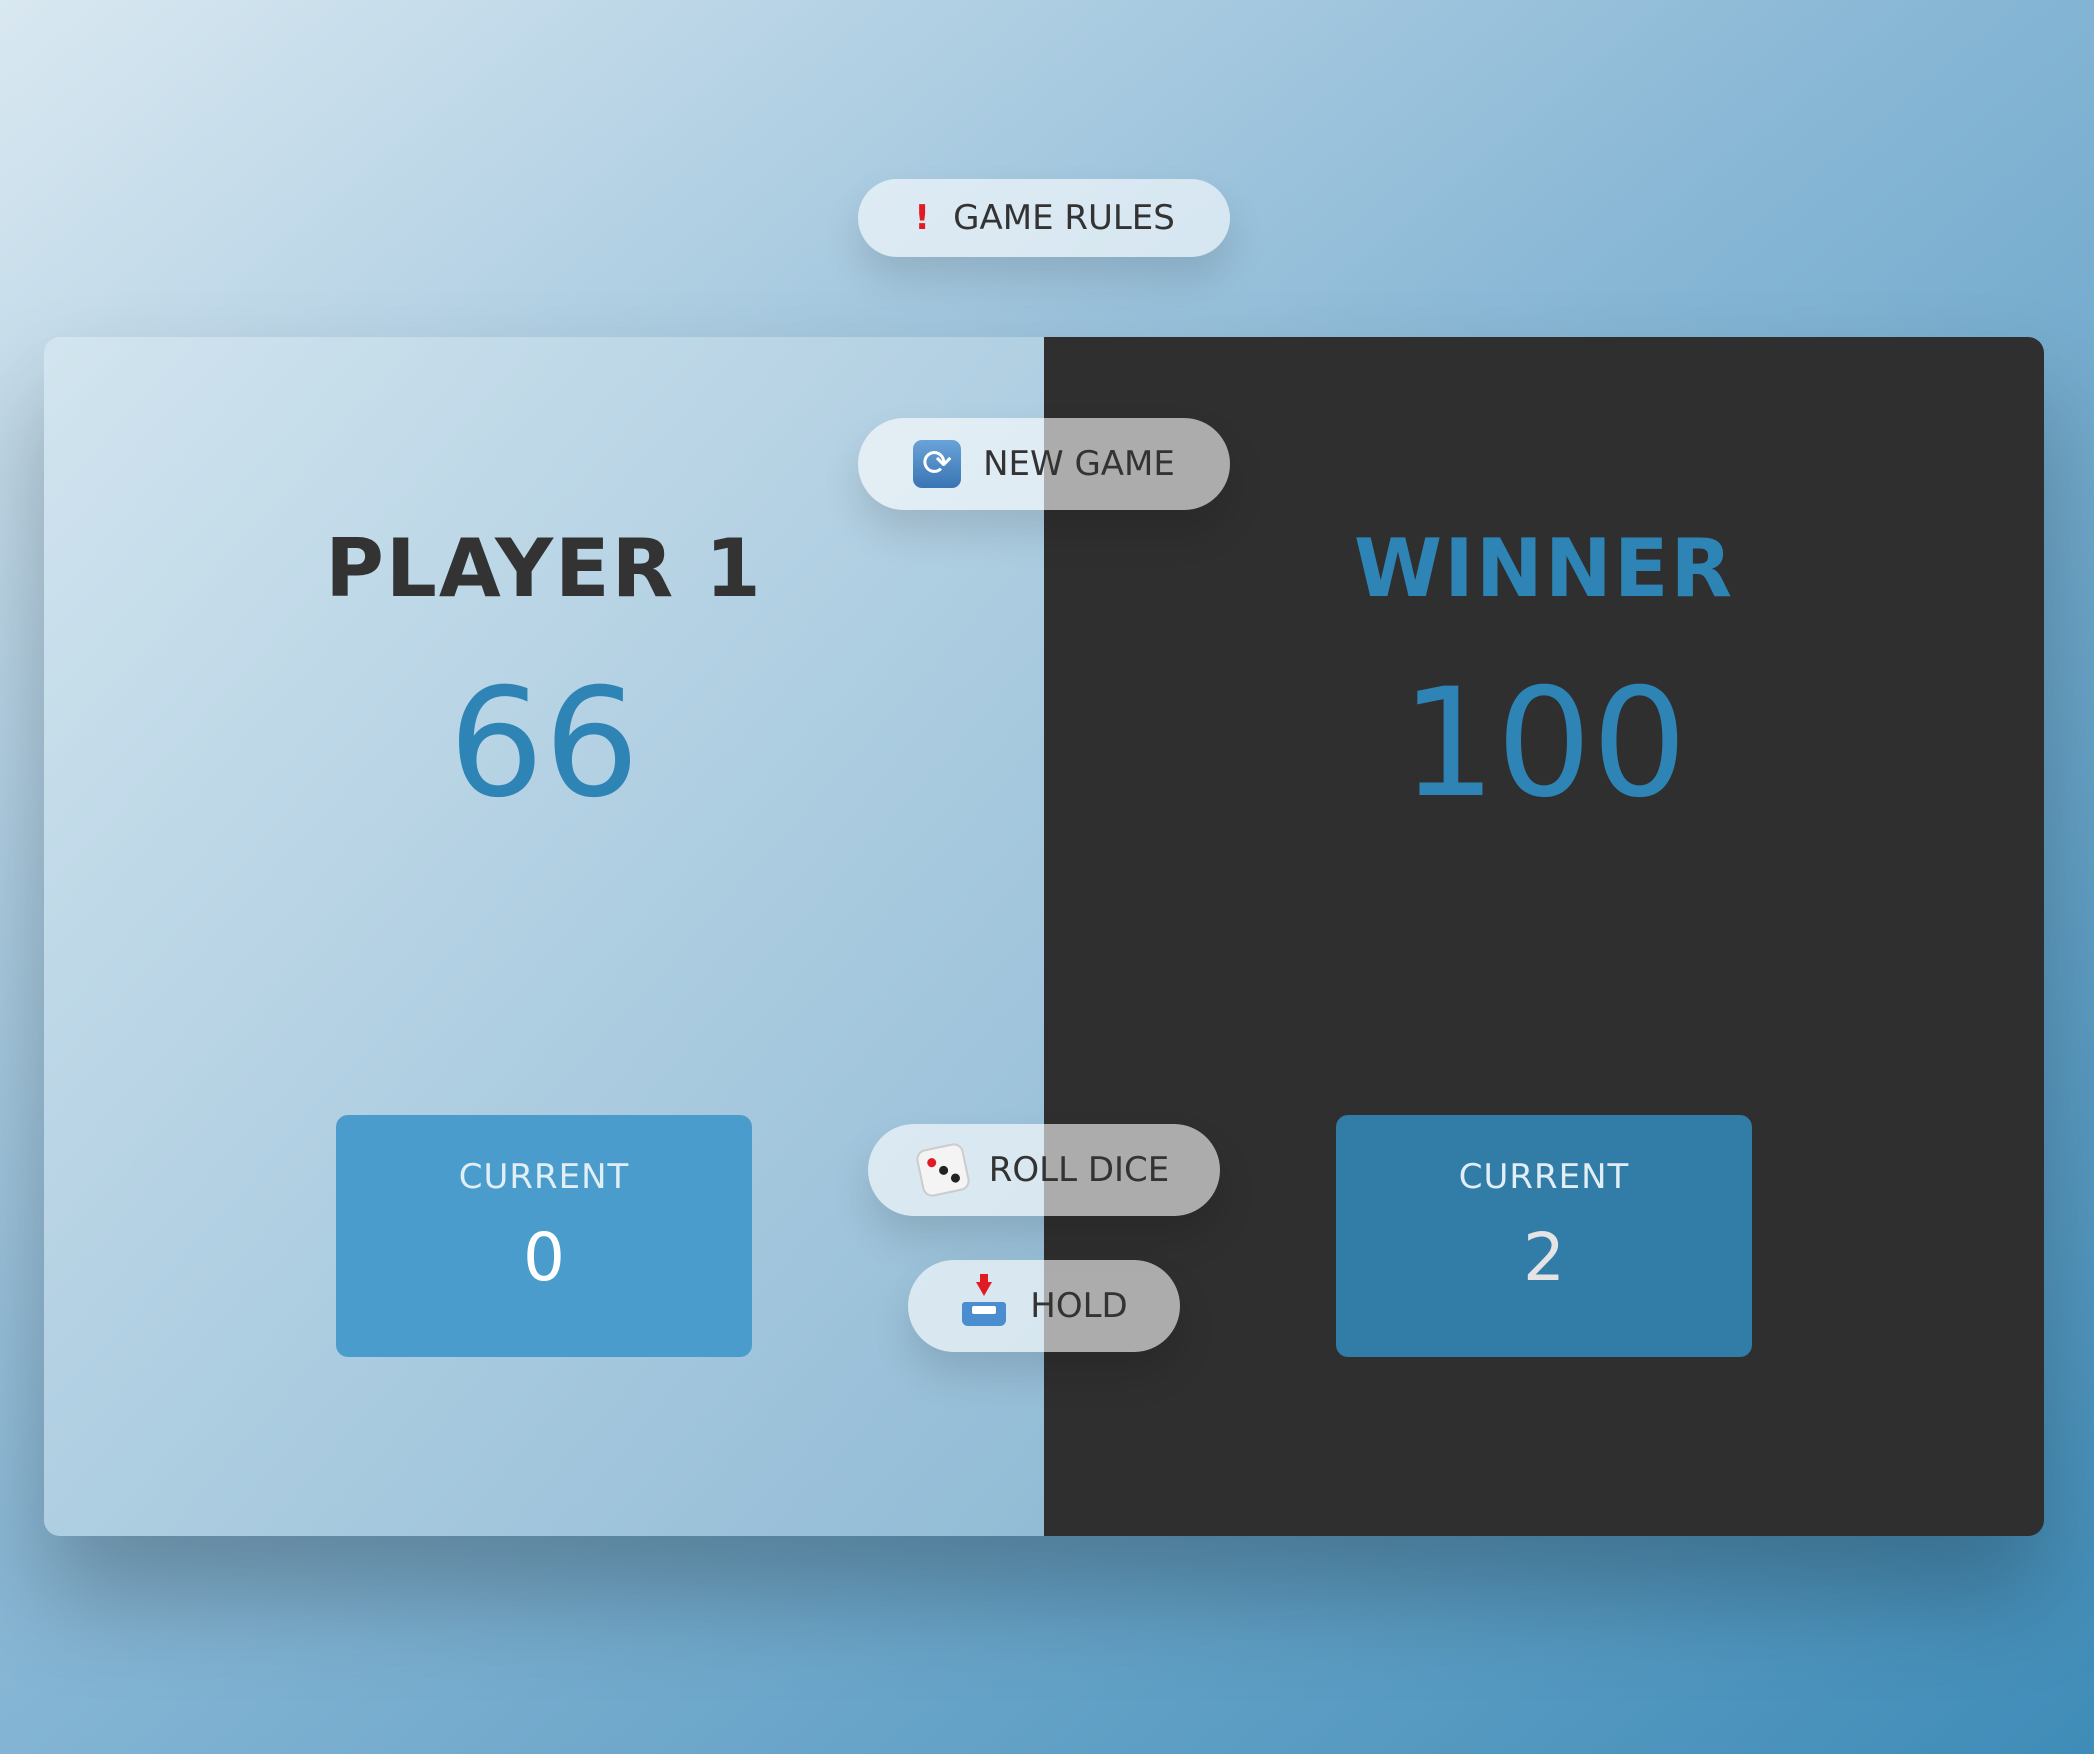 The image size is (2094, 1754). Describe the element at coordinates (937, 464) in the screenshot. I see `refresh-icon: ⟳` at that location.